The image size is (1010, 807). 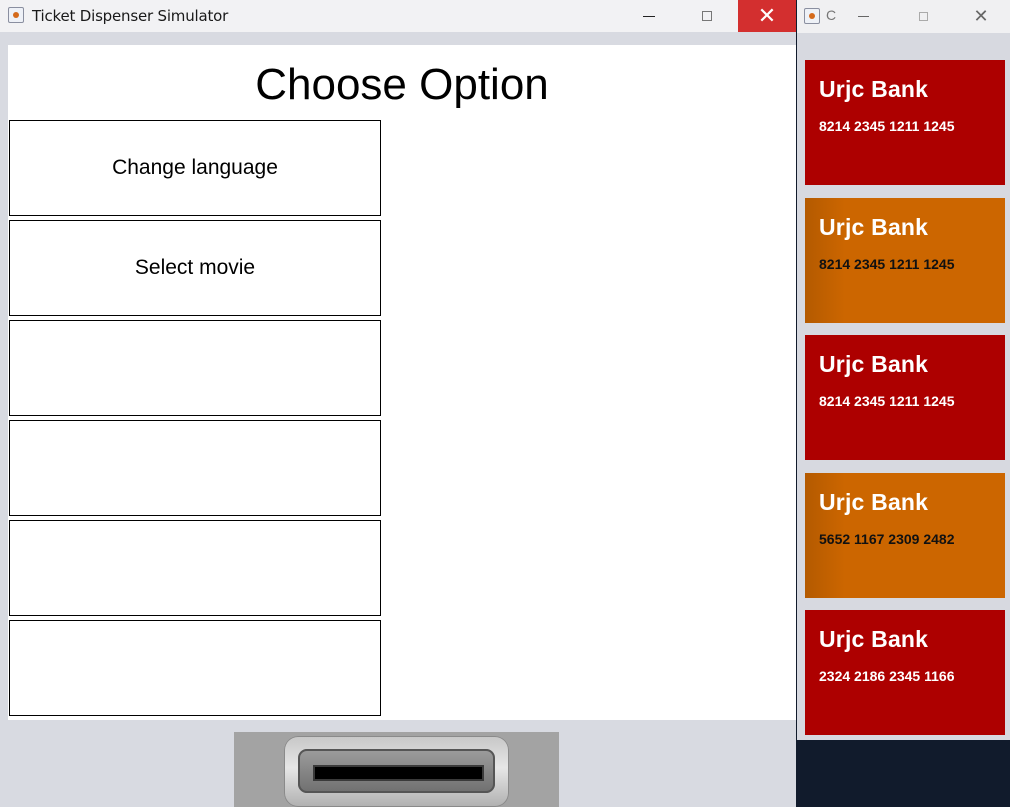 I want to click on wallet-window-title: C, so click(x=831, y=15).